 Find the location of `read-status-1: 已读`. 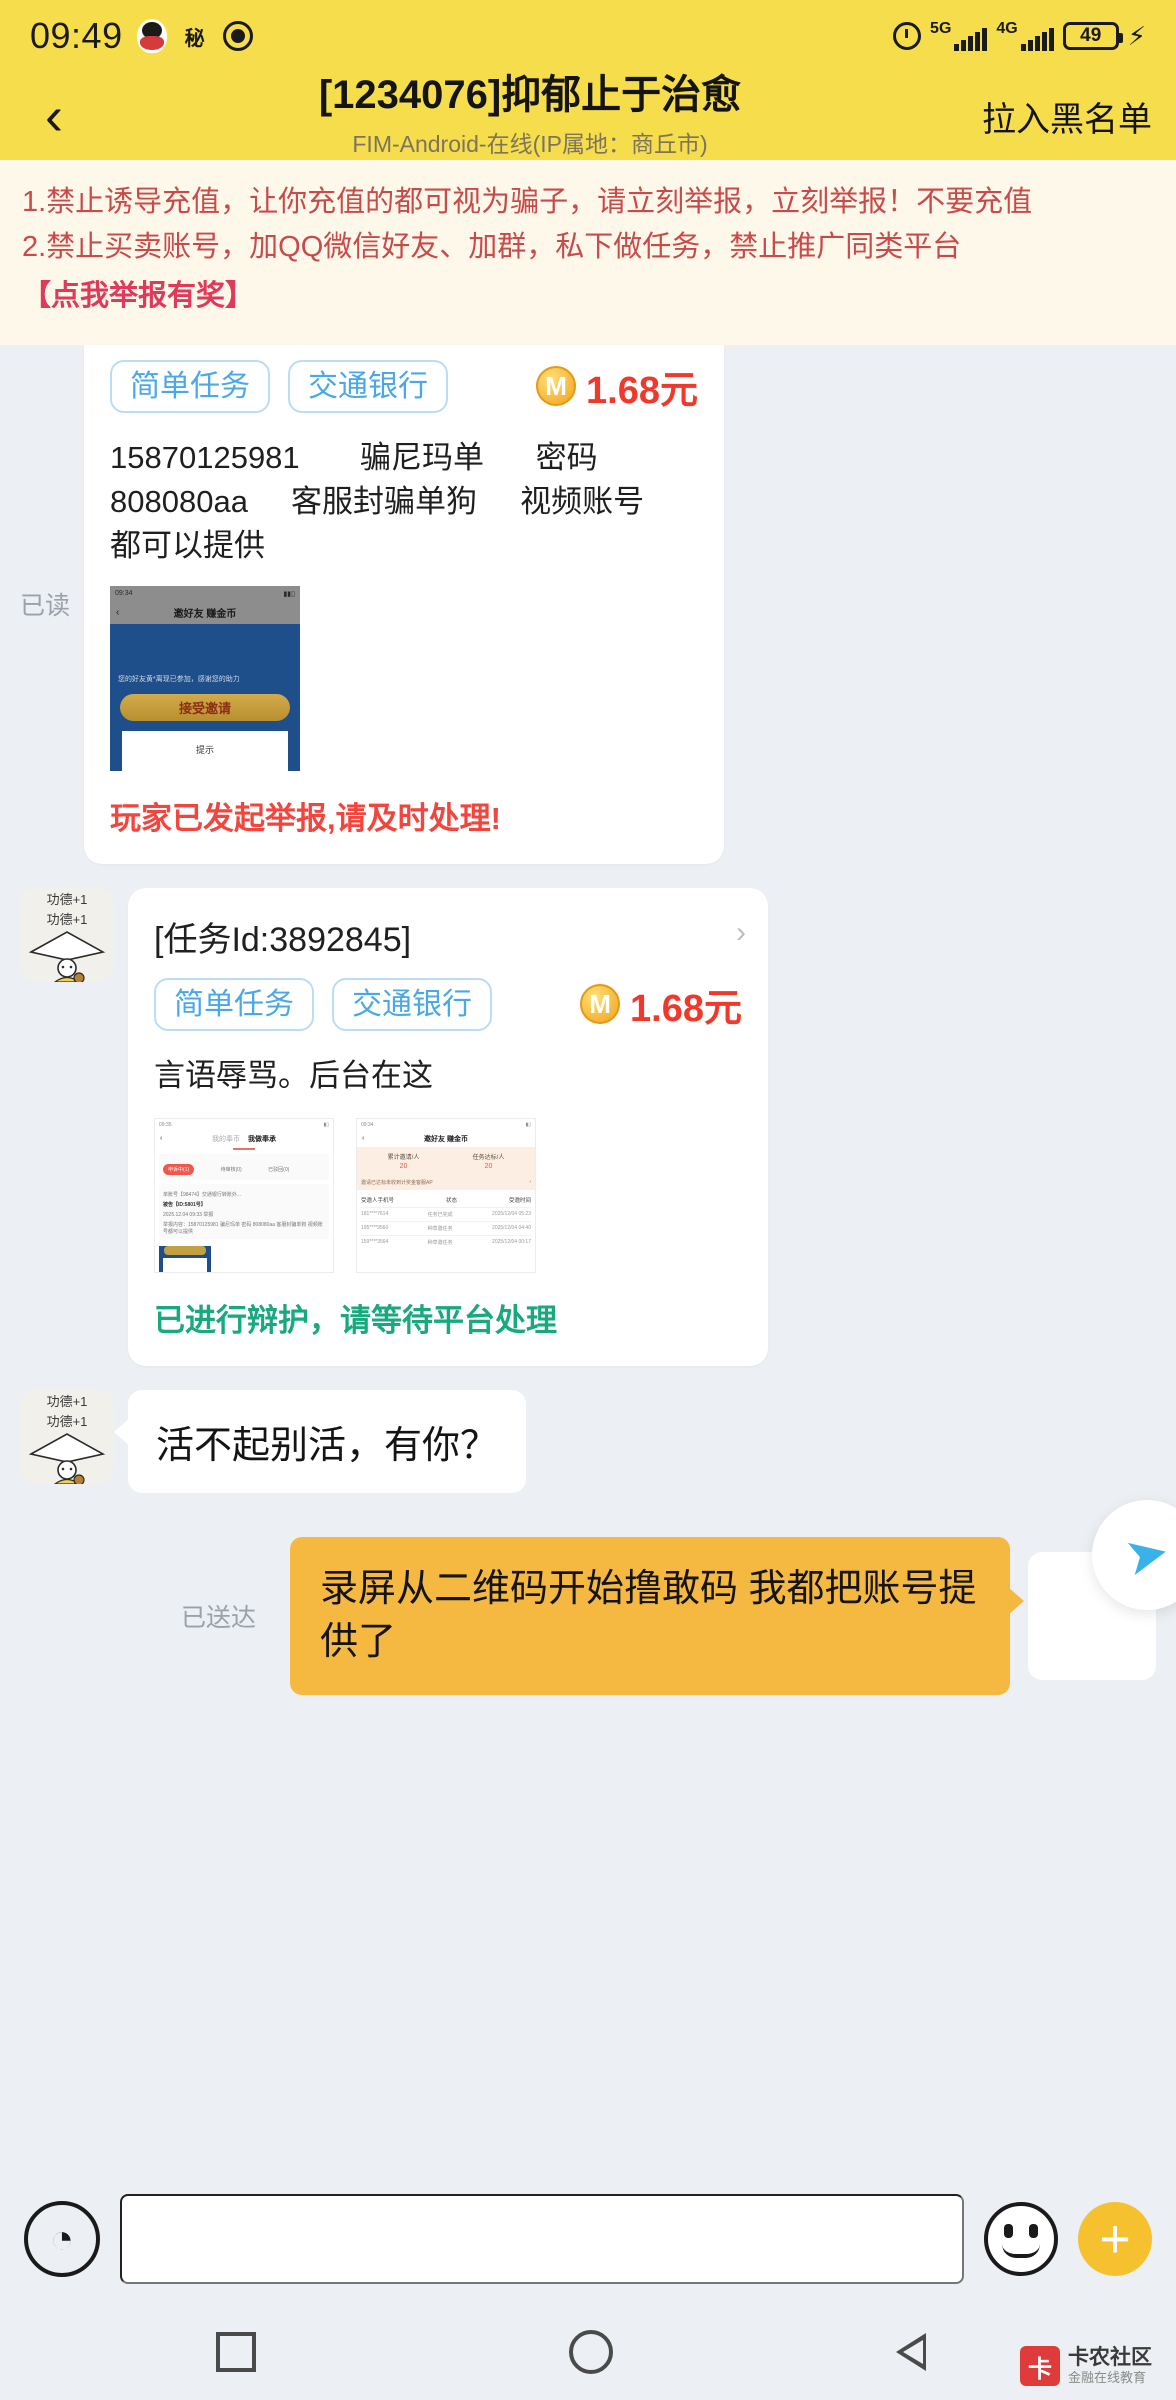

read-status-1: 已读 is located at coordinates (45, 606).